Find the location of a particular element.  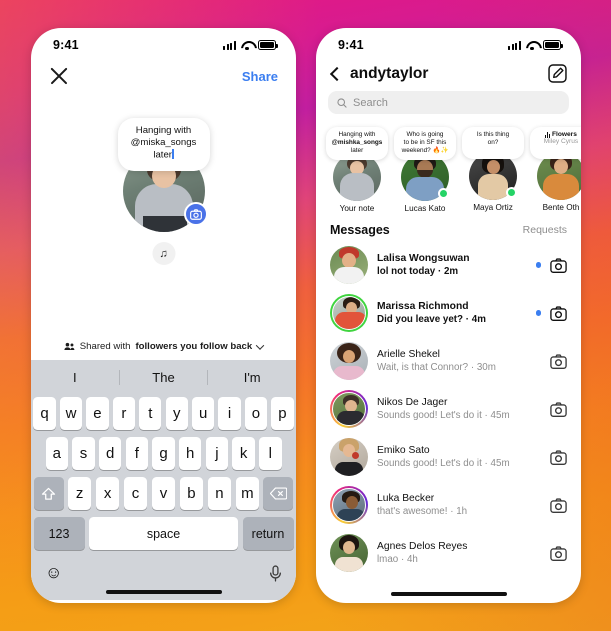

key-f: f is located at coordinates (137, 453).